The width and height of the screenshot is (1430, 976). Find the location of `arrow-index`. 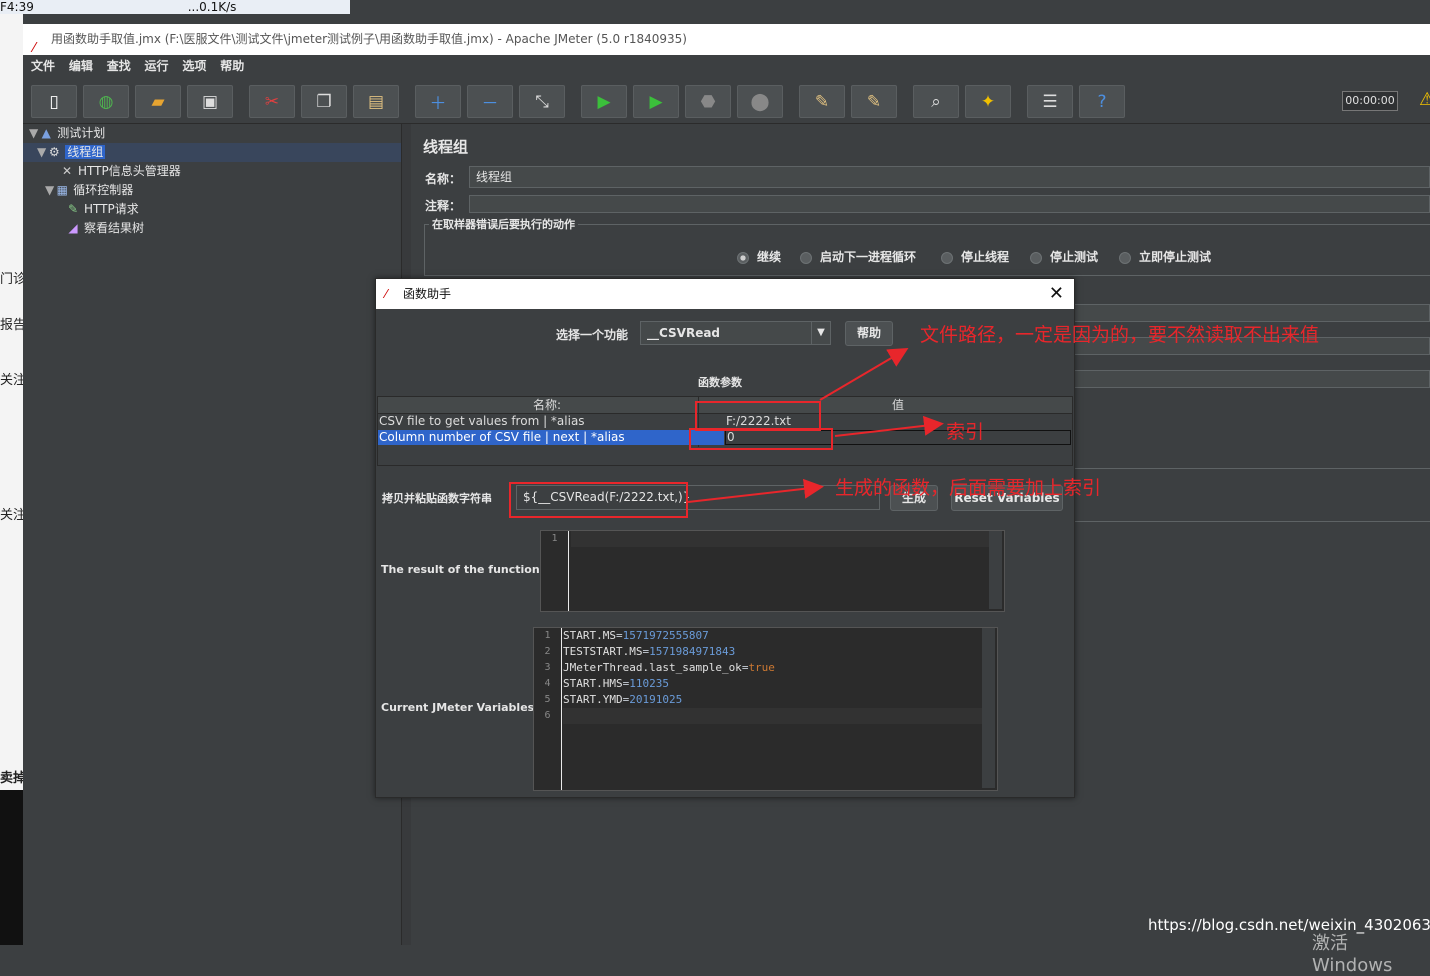

arrow-index is located at coordinates (889, 426).